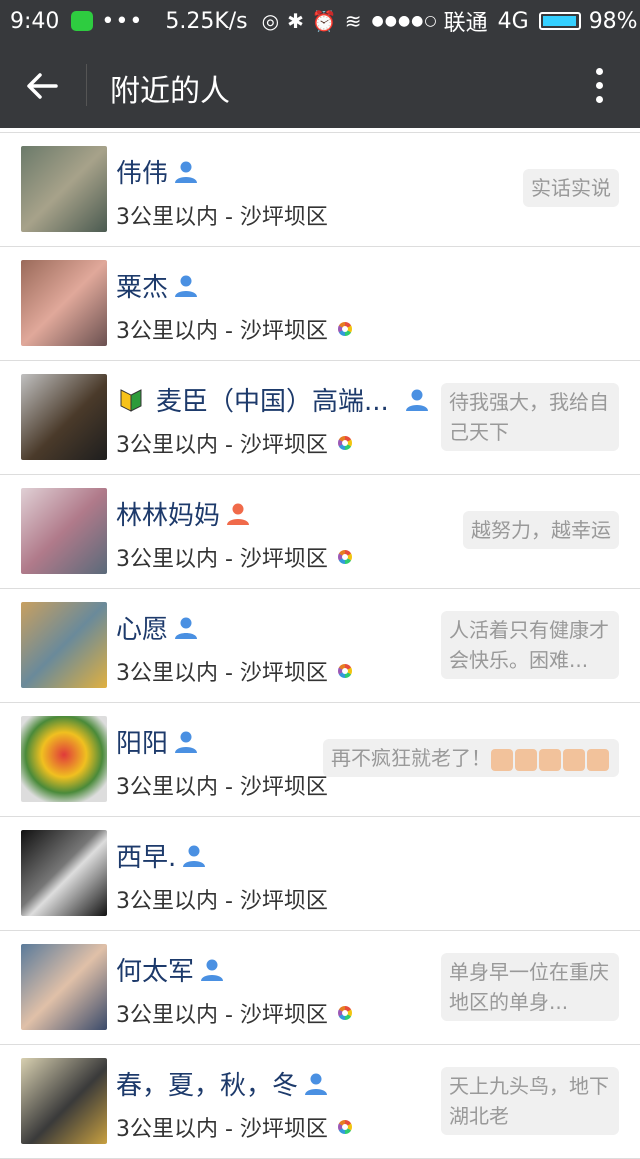 The image size is (640, 1159). I want to click on list-item: 伟伟 3公里以内 - 沙坪坝区 实话实说, so click(320, 190).